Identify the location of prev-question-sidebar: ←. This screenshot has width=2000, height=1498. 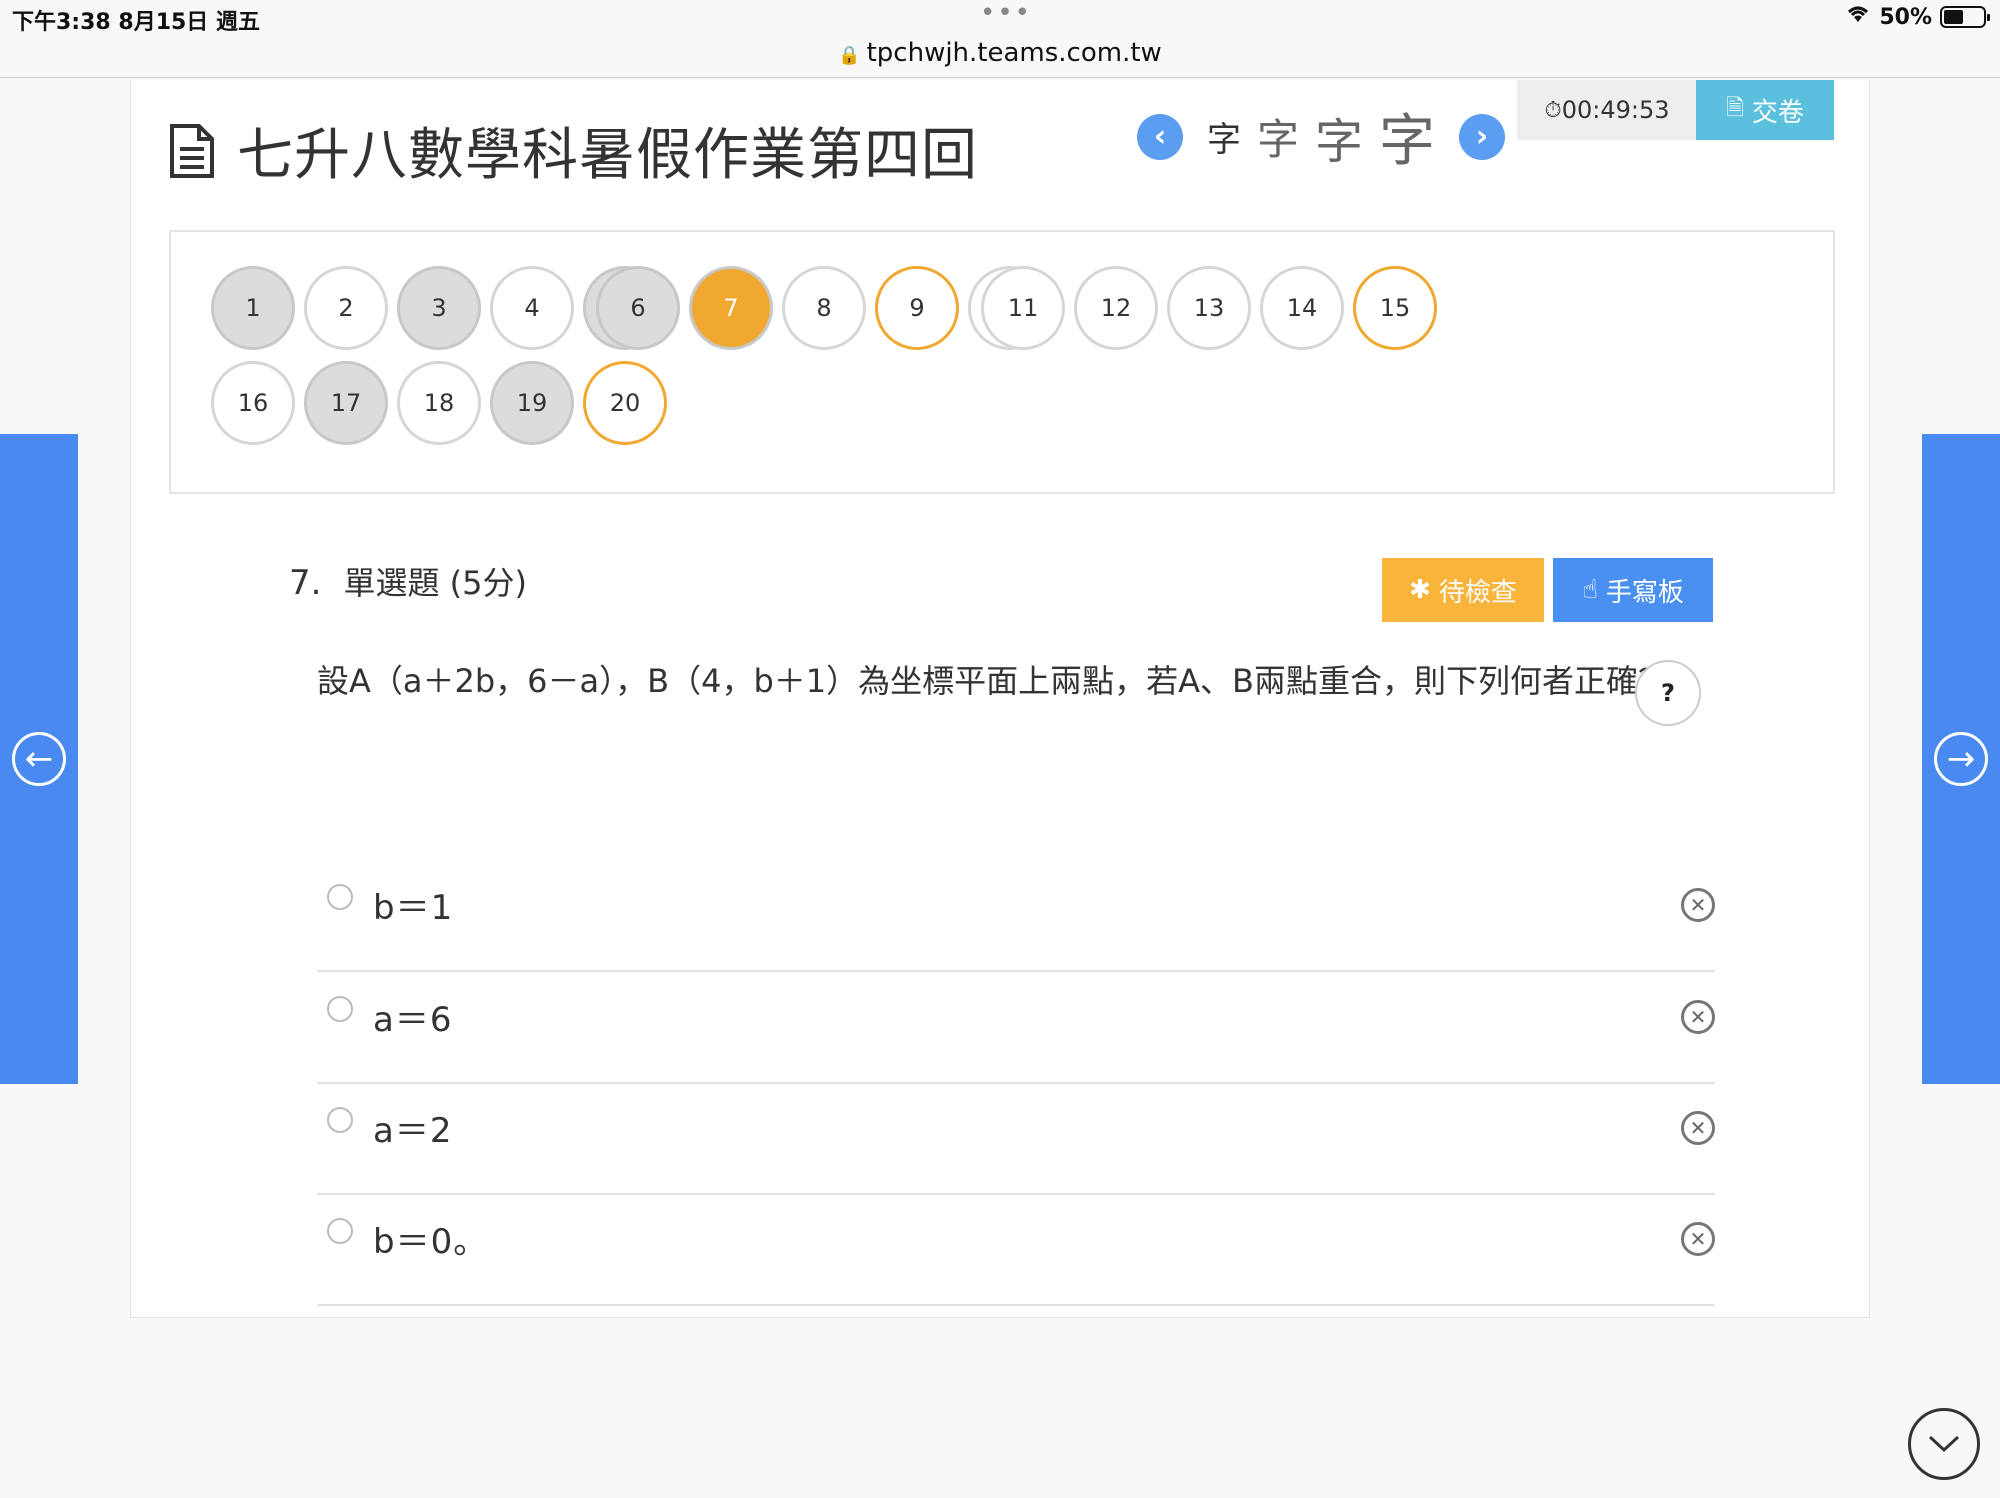
(39, 759).